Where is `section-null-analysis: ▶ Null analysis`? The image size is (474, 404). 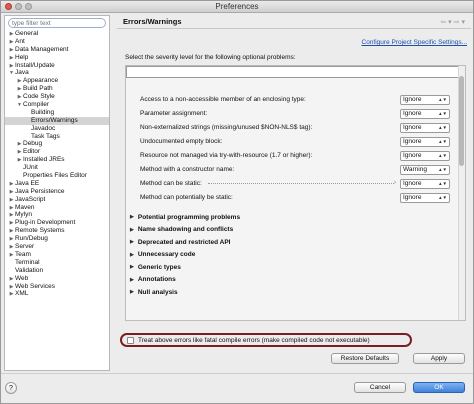
section-null-analysis: ▶ Null analysis is located at coordinates (154, 292).